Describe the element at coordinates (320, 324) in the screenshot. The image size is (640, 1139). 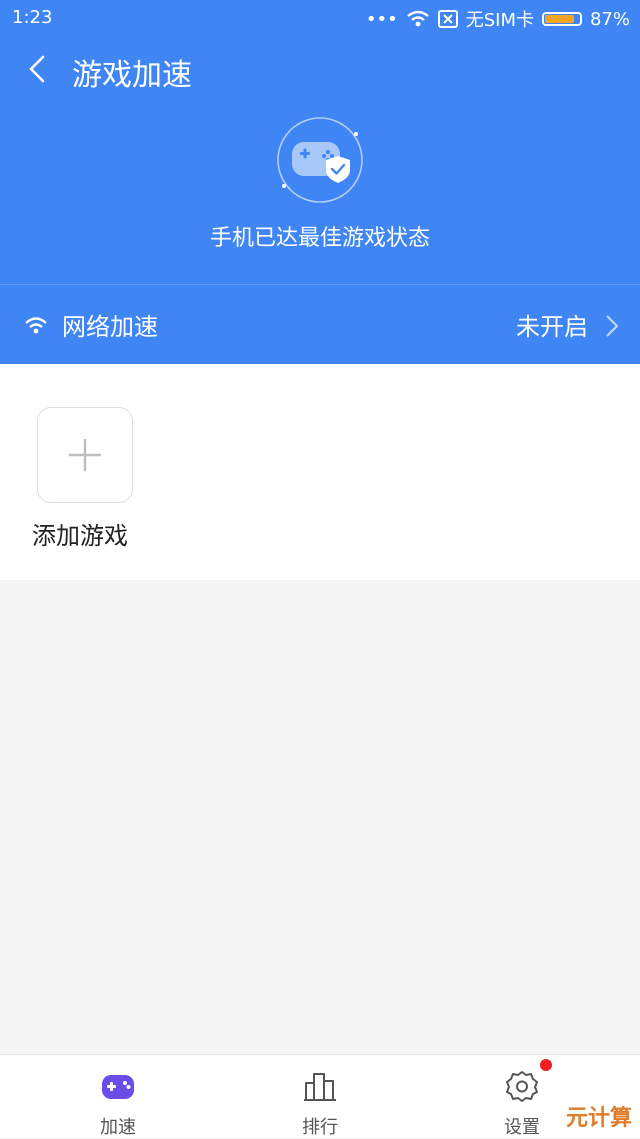
I see `network-acceleration-row: 网络加速 未开启` at that location.